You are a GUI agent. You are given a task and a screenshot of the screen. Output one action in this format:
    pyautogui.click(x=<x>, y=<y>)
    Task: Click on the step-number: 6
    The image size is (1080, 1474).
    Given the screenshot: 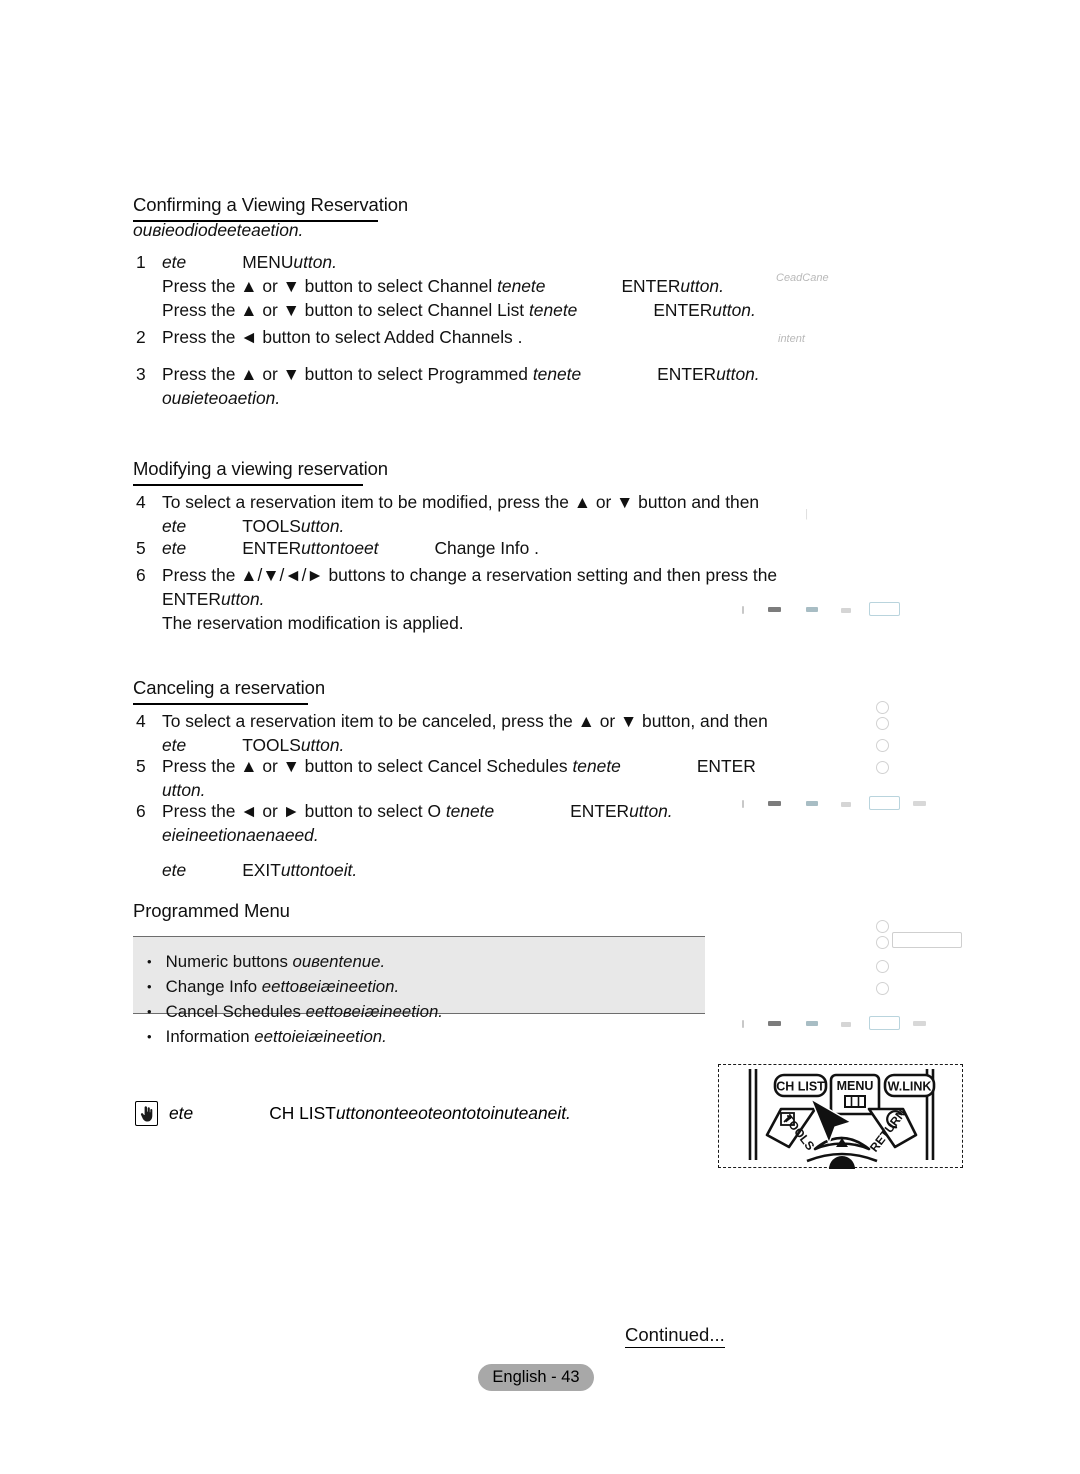 What is the action you would take?
    pyautogui.click(x=141, y=575)
    